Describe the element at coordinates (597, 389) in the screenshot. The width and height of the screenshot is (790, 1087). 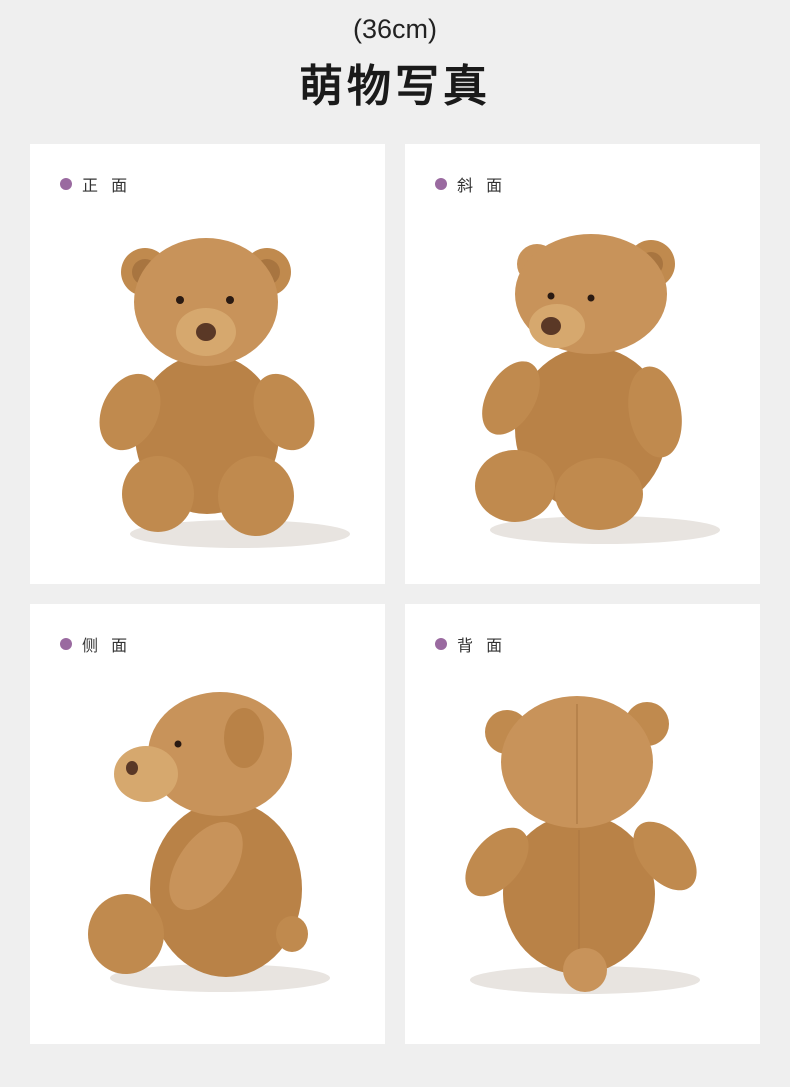
I see `bear-angle-photo` at that location.